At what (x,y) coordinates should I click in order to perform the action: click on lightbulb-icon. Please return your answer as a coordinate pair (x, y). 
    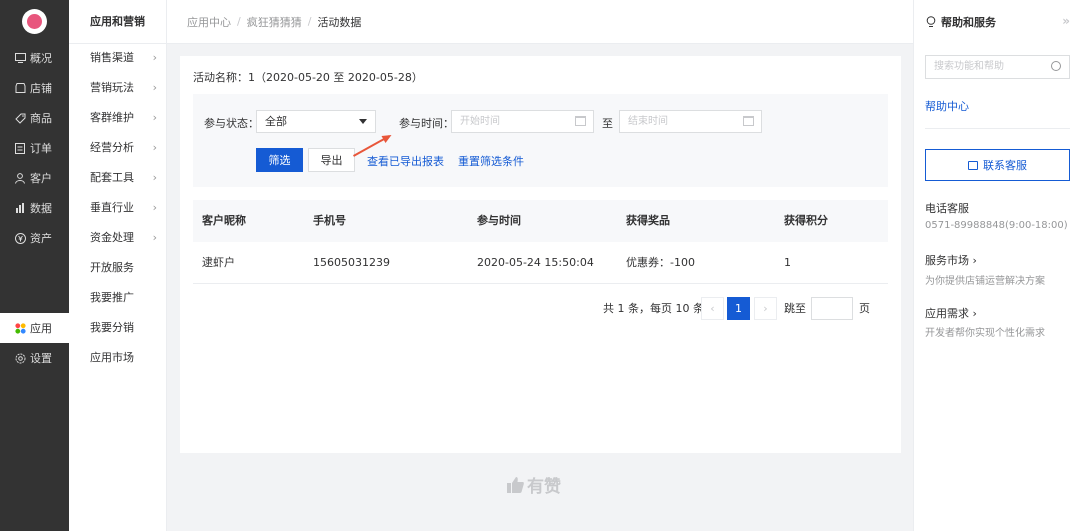
    Looking at the image, I should click on (931, 21).